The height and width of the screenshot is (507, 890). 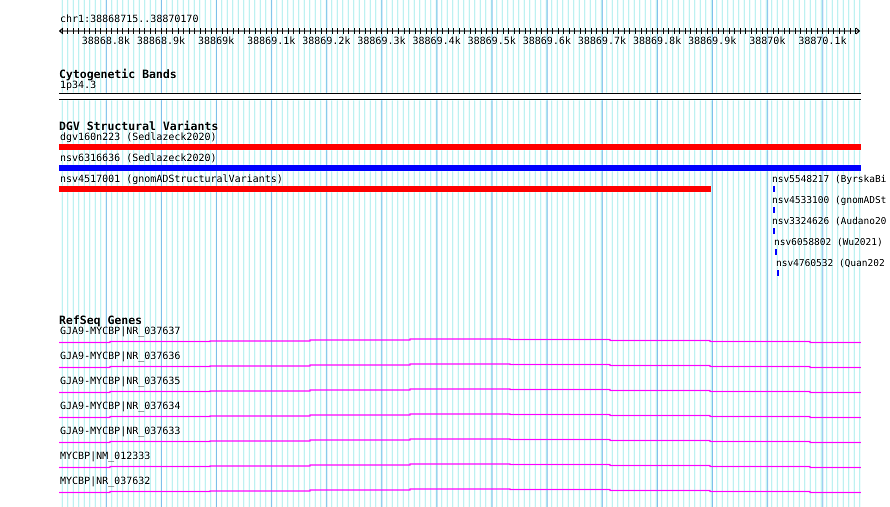 What do you see at coordinates (128, 20) in the screenshot?
I see `location-label: chr1:38868715..38870170` at bounding box center [128, 20].